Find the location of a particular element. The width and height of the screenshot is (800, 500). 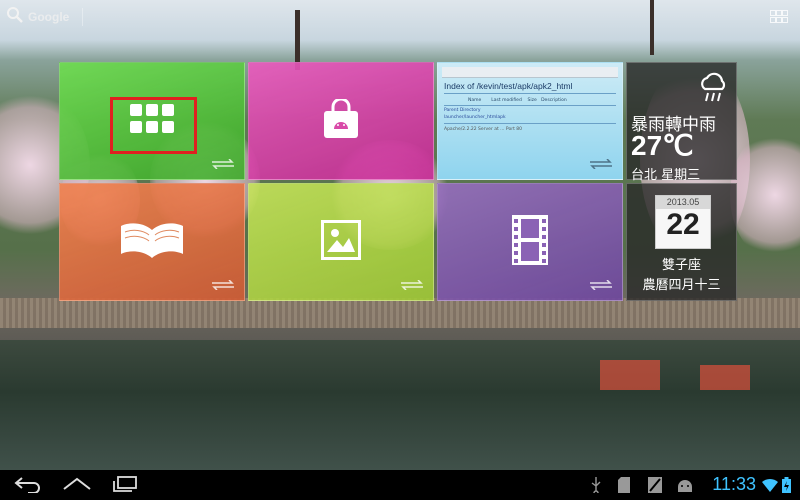

weather-widget: 暴雨轉中雨 27℃ 台北 星期三 is located at coordinates (681, 122).